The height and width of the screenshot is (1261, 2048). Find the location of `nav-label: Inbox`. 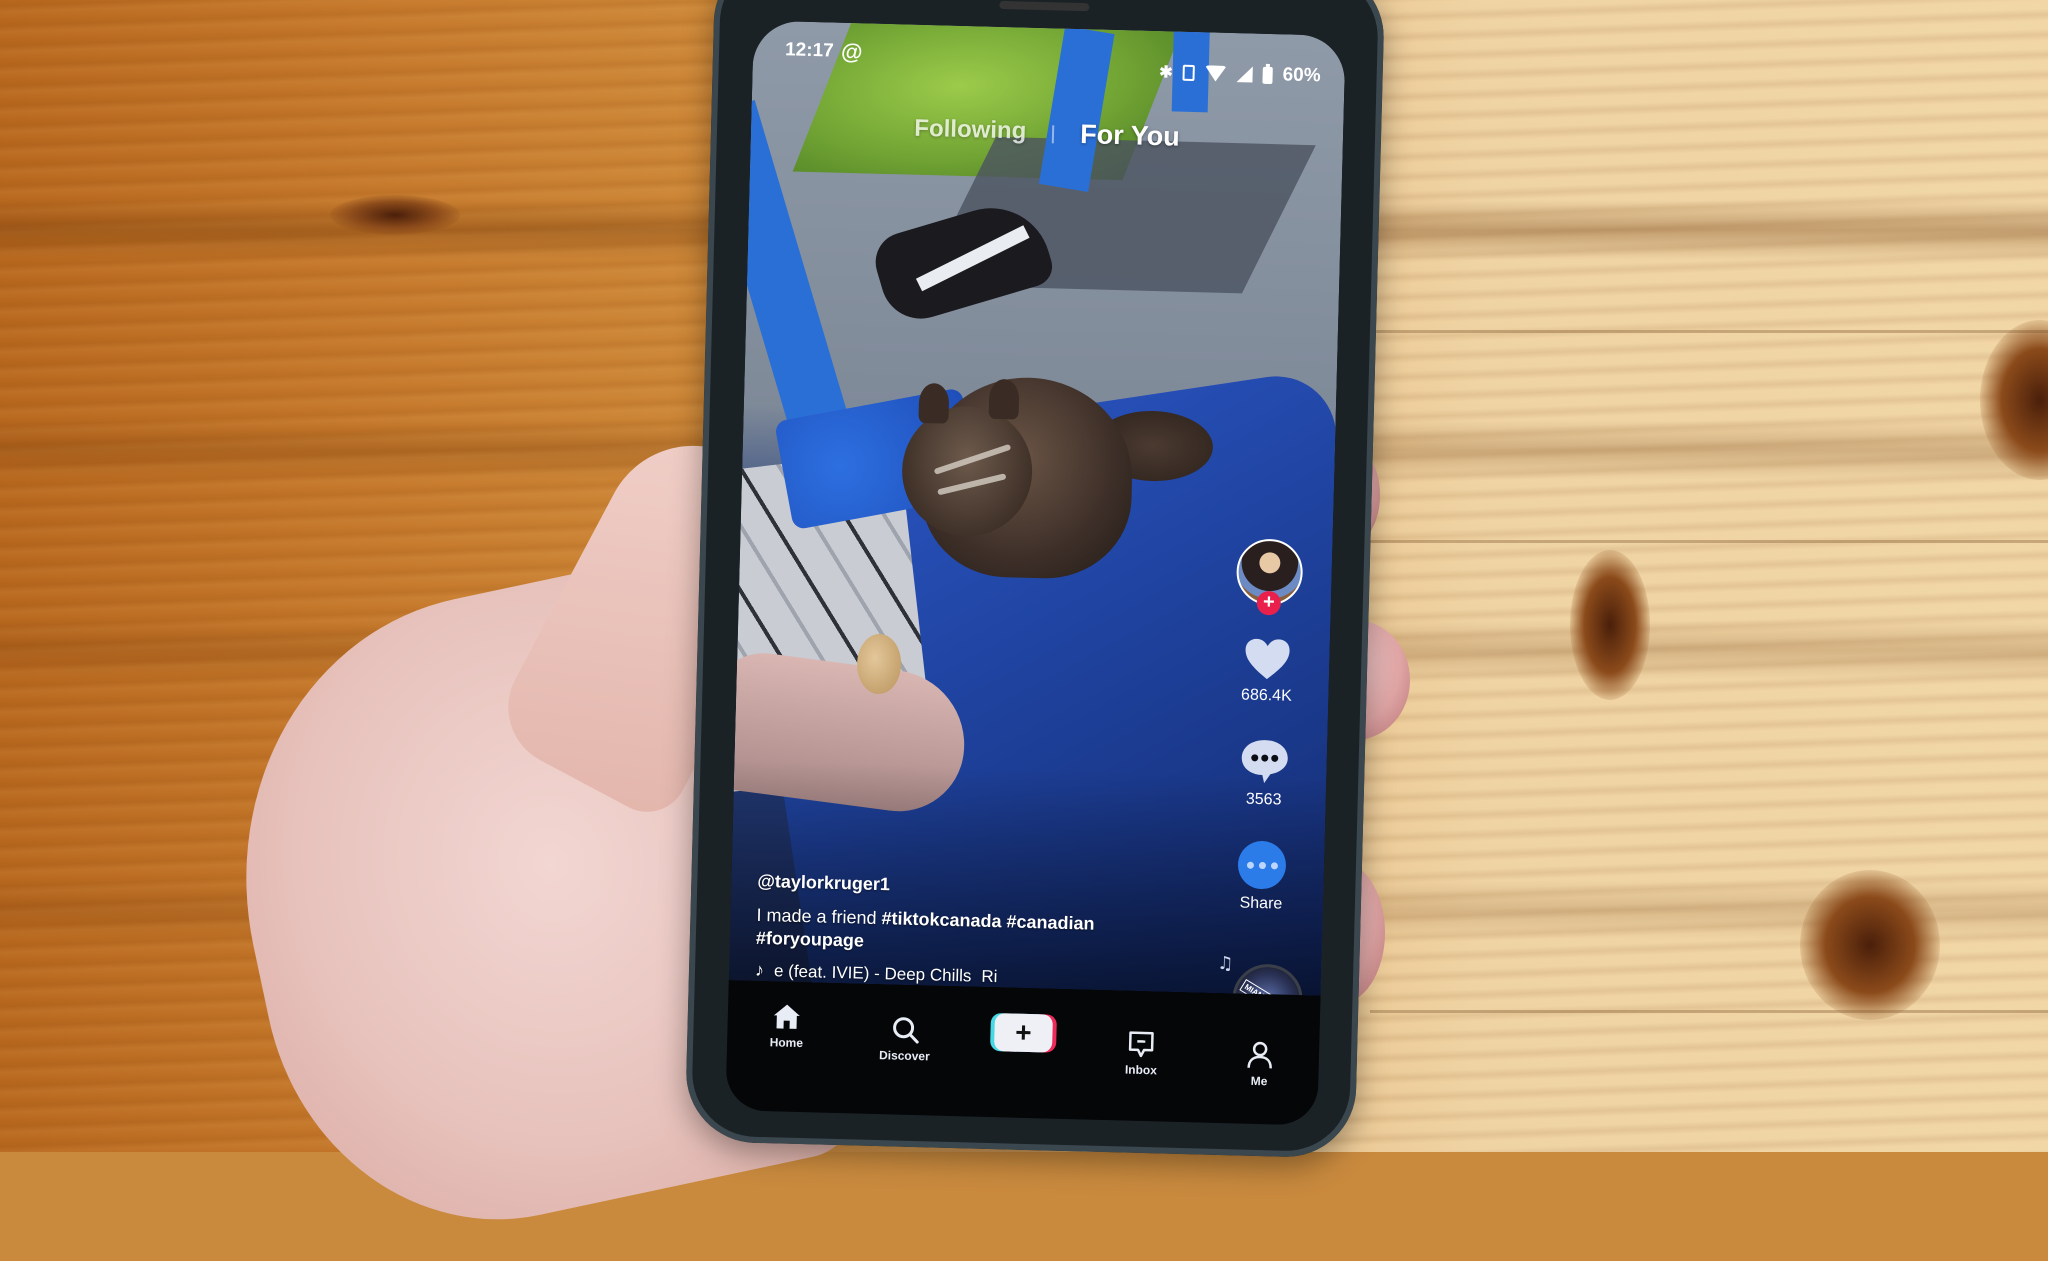

nav-label: Inbox is located at coordinates (1141, 1070).